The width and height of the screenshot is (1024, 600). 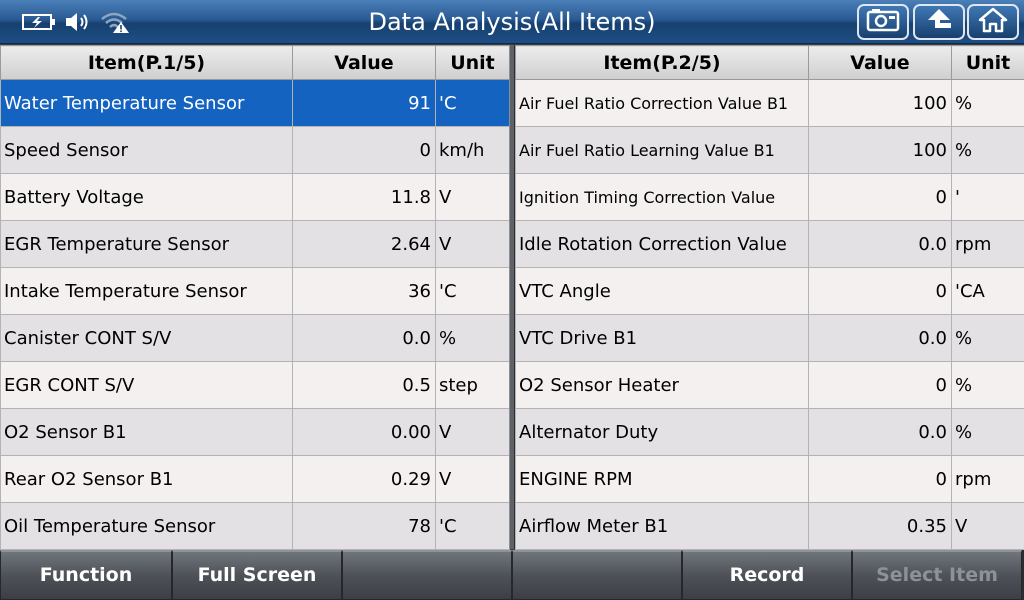 I want to click on table-row: EGR Temperature Sensor 2.64 V, so click(x=255, y=244).